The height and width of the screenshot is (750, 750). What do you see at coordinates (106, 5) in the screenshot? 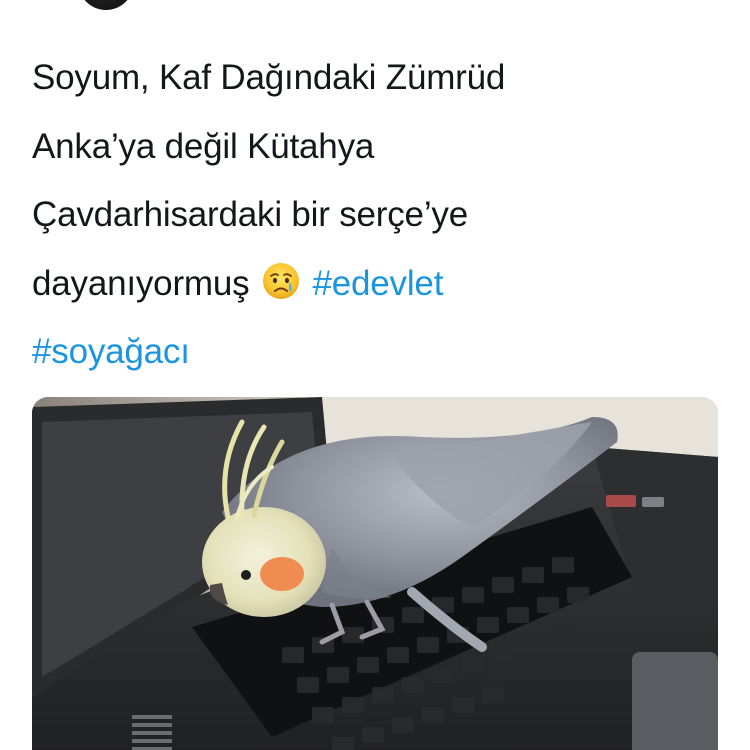
I see `author-avatar` at bounding box center [106, 5].